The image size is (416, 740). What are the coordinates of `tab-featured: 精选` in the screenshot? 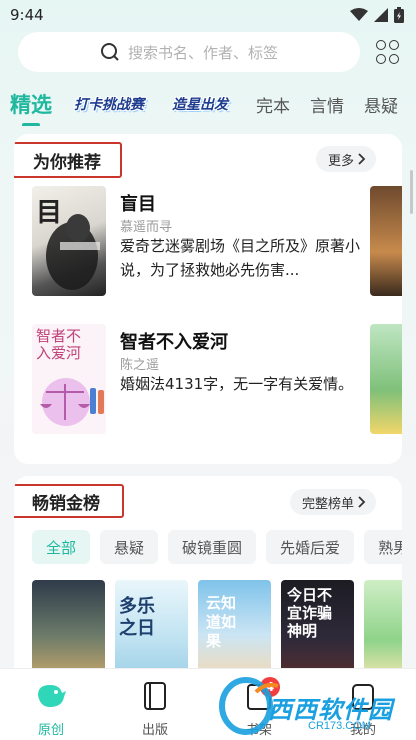 It's located at (31, 107).